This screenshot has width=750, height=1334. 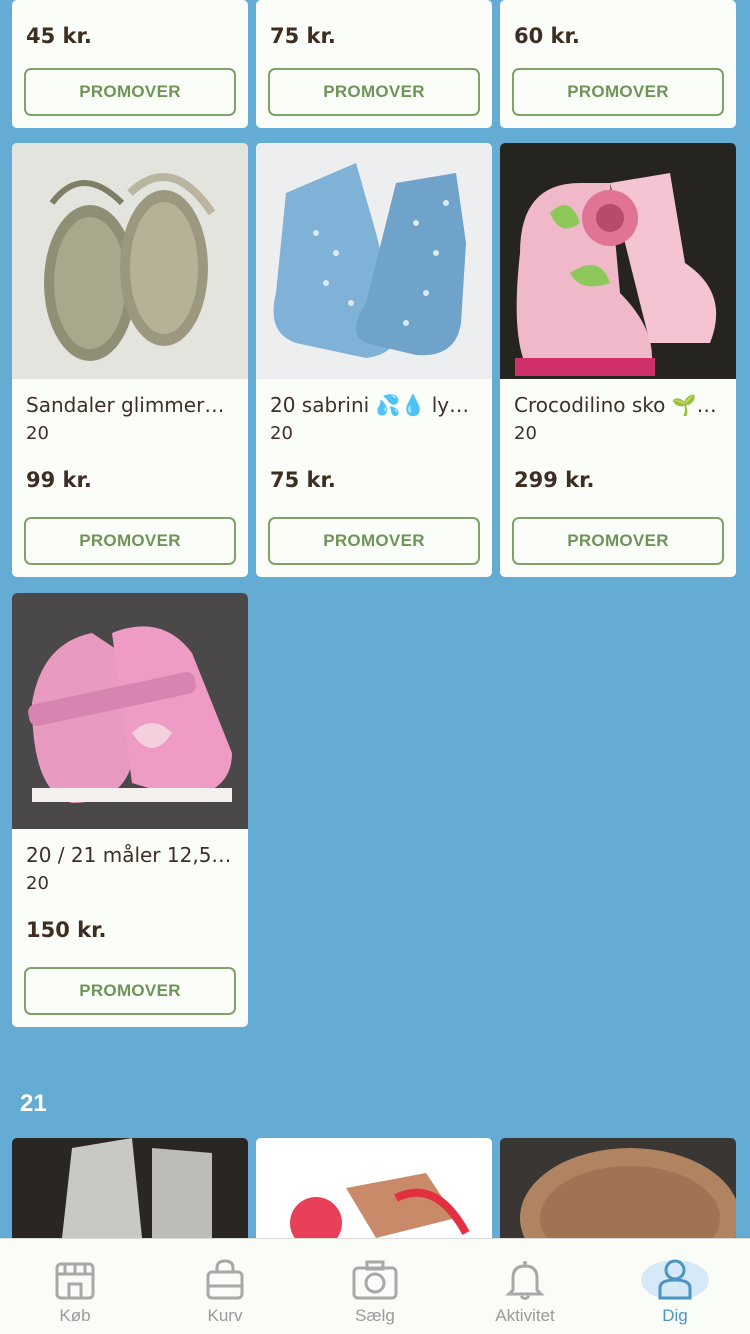 What do you see at coordinates (547, 36) in the screenshot?
I see `listing-price: 60 kr.` at bounding box center [547, 36].